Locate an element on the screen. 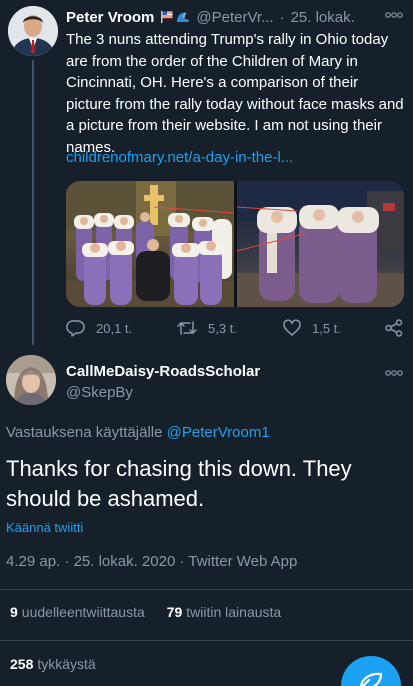 The width and height of the screenshot is (413, 686). tweet-date: 25. lokak. is located at coordinates (323, 17).